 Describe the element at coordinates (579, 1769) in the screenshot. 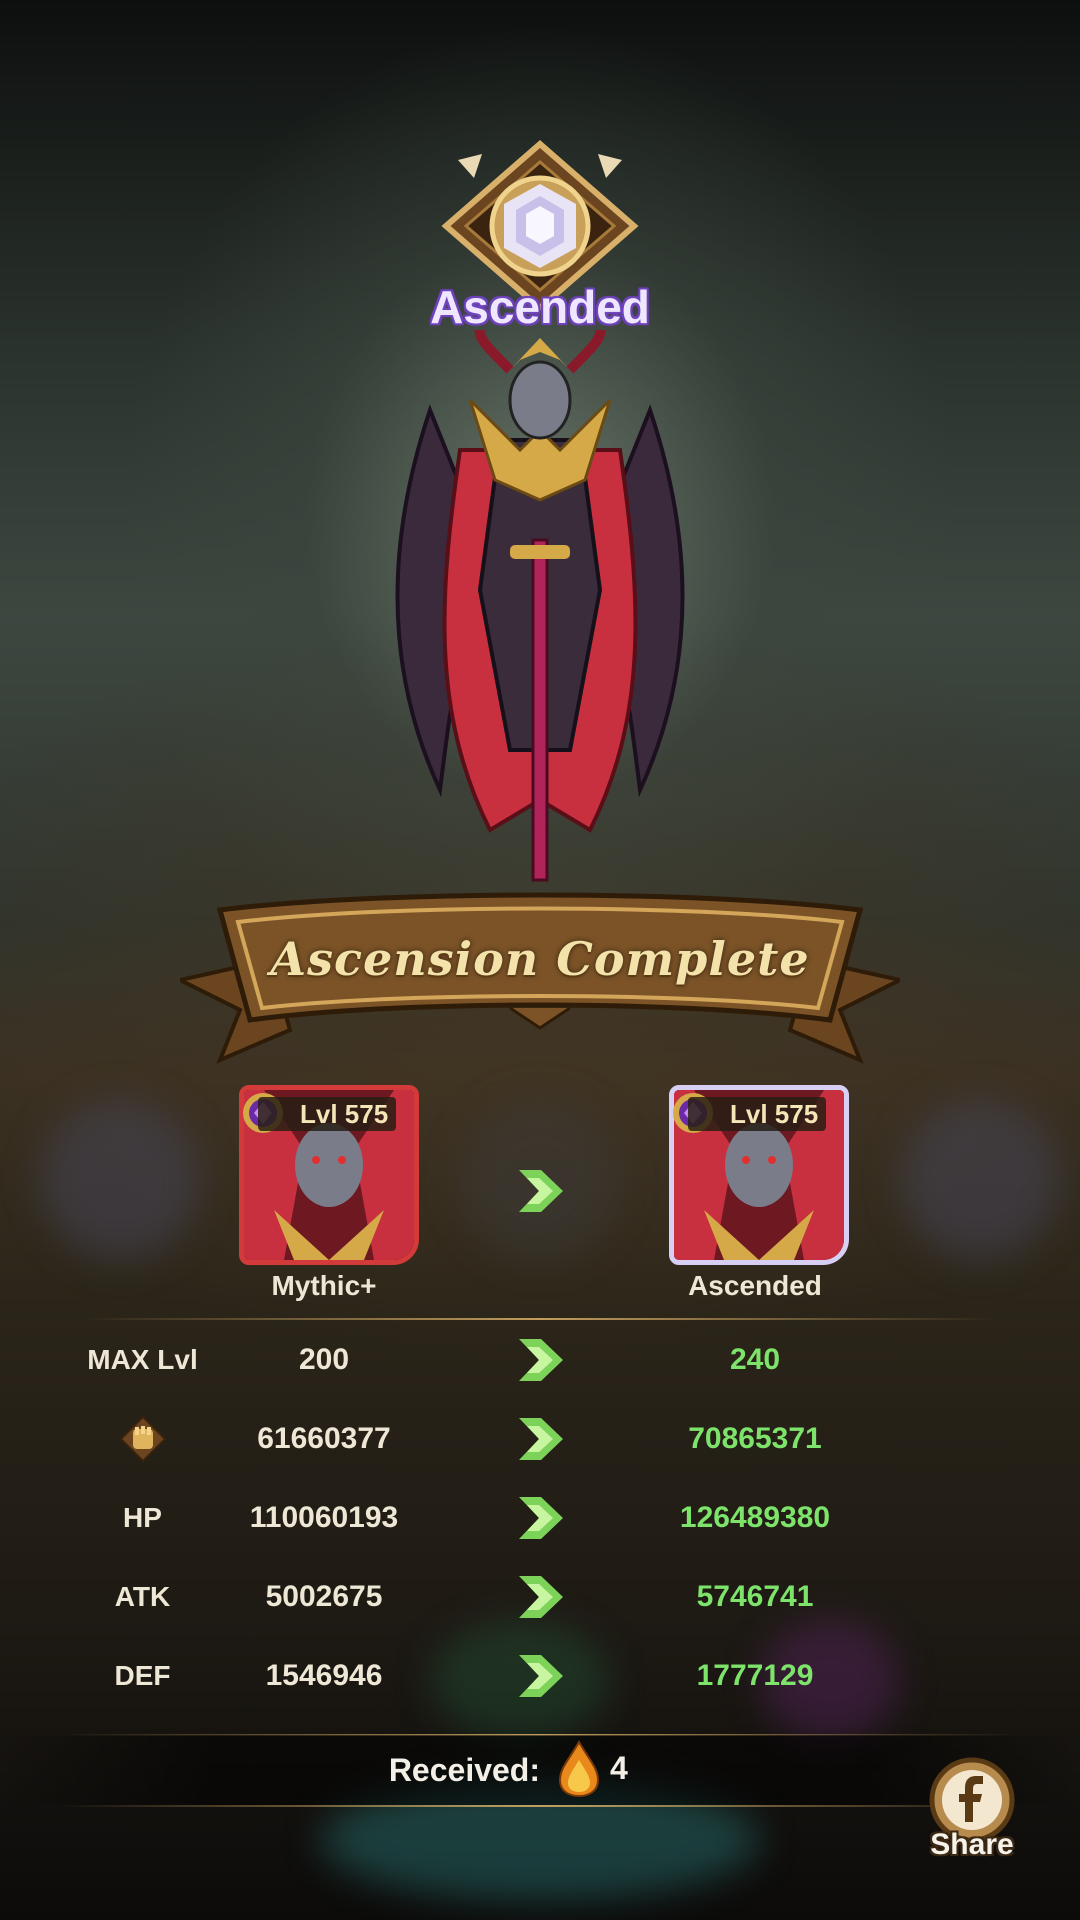

I see `flame-drop-icon` at that location.